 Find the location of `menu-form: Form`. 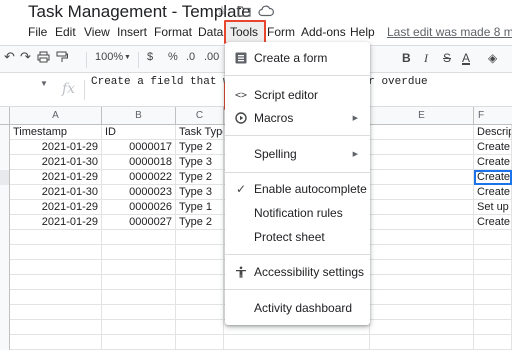

menu-form: Form is located at coordinates (281, 32).